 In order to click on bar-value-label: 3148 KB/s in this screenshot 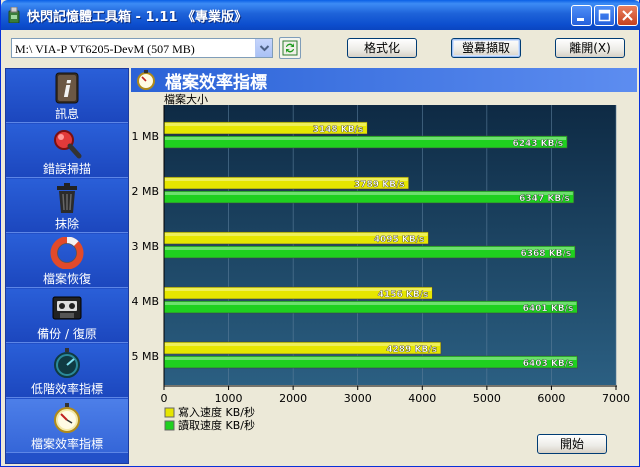, I will do `click(338, 130)`.